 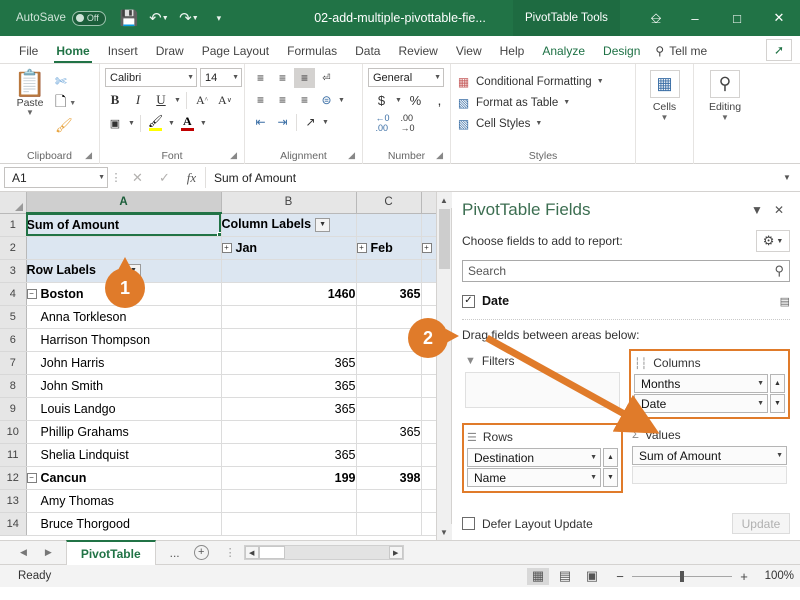 What do you see at coordinates (389, 409) in the screenshot?
I see `cell-c9` at bounding box center [389, 409].